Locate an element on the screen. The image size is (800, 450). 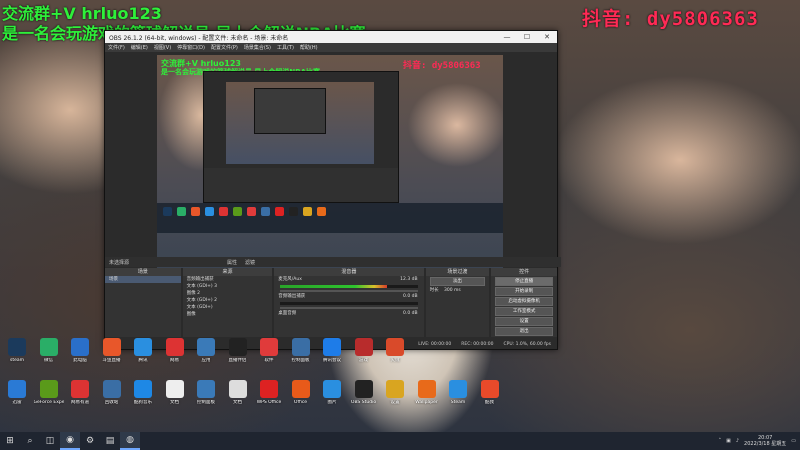
desktop-shortcut: 腾讯 is located at coordinates (143, 351).